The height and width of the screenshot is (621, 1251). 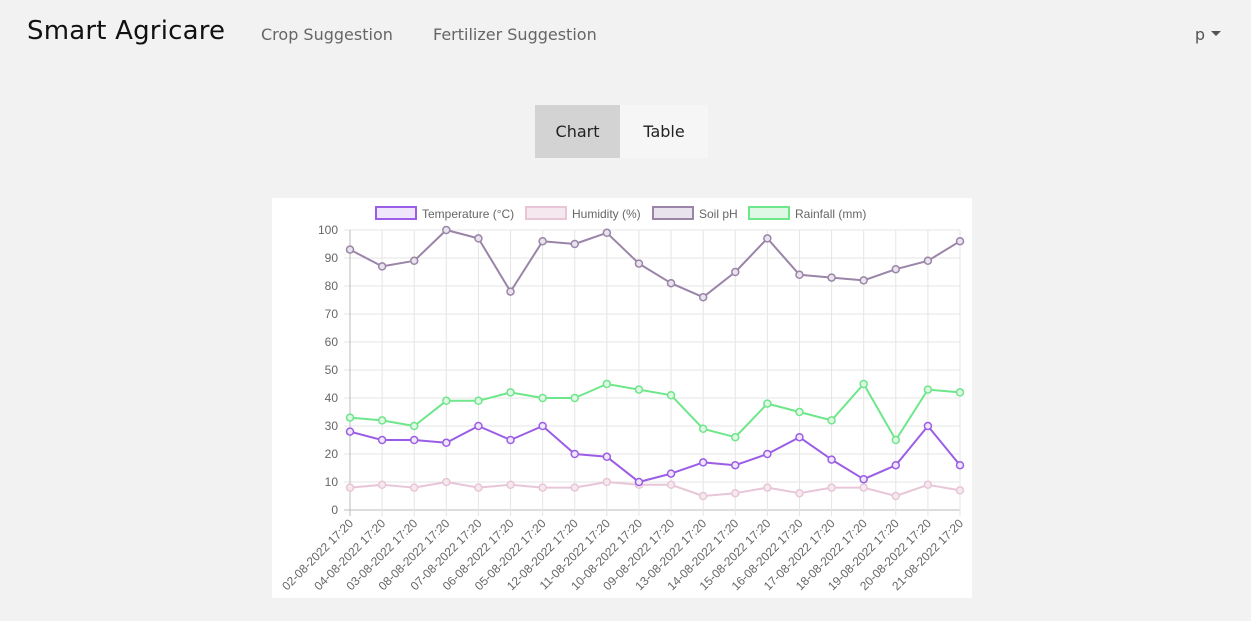 I want to click on y-tick-label: 10, so click(x=332, y=482).